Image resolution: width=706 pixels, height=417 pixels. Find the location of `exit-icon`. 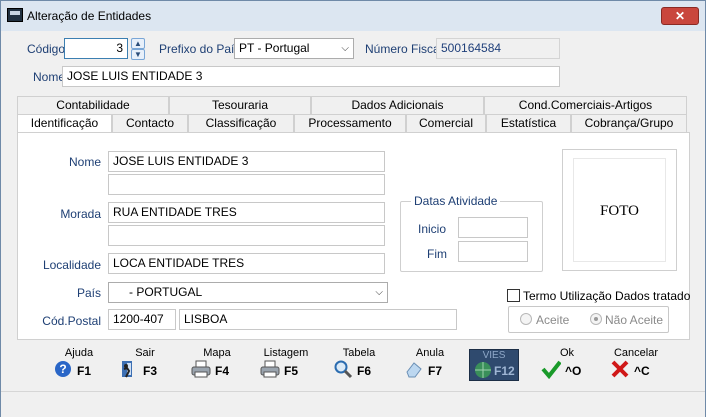

exit-icon is located at coordinates (127, 369).